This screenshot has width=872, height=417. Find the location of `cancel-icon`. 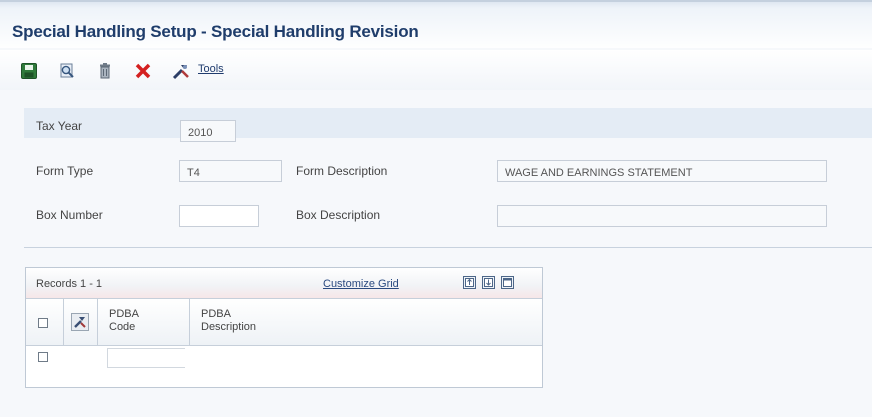

cancel-icon is located at coordinates (143, 71).